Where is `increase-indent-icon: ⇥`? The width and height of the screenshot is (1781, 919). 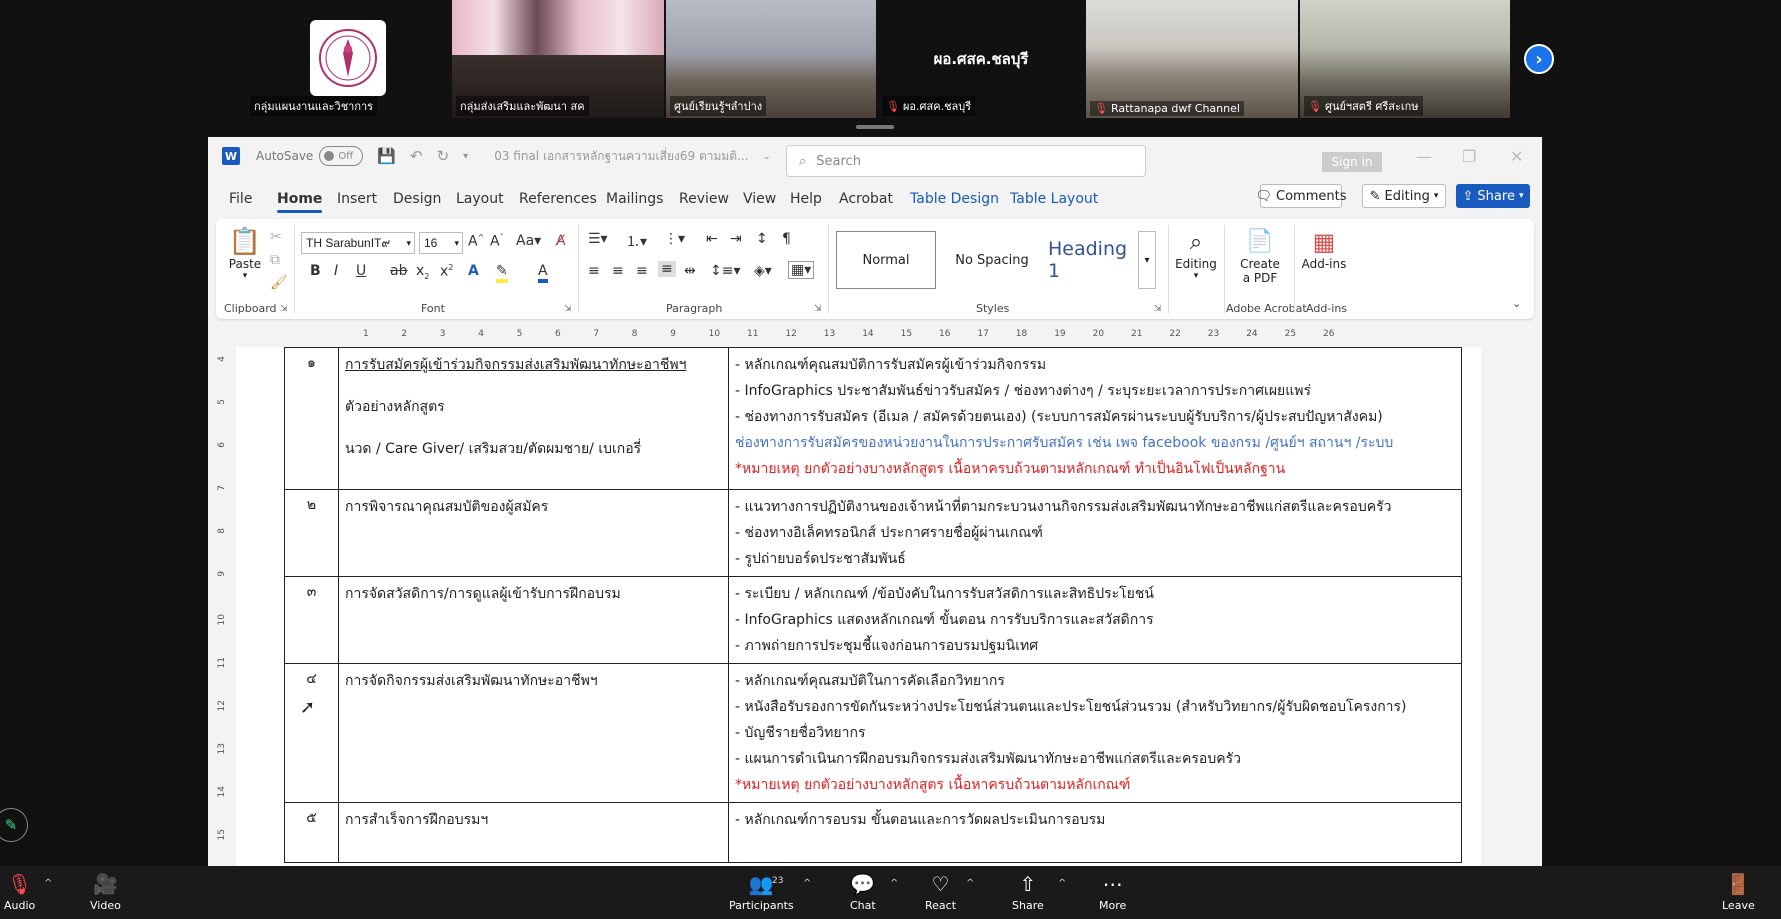
increase-indent-icon: ⇥ is located at coordinates (736, 239).